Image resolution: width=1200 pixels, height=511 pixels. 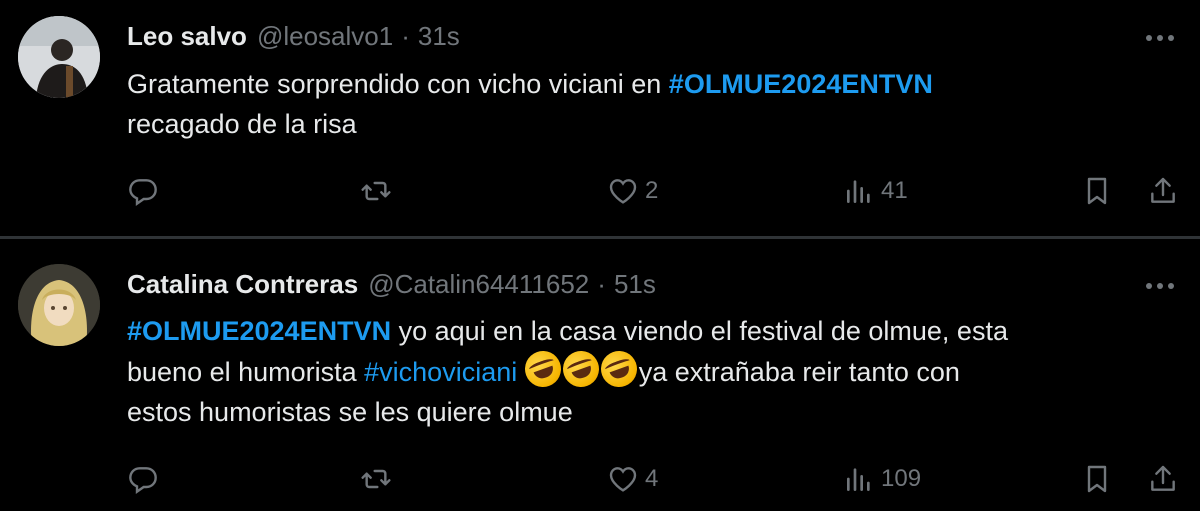 What do you see at coordinates (652, 478) in the screenshot?
I see `like-count: 4` at bounding box center [652, 478].